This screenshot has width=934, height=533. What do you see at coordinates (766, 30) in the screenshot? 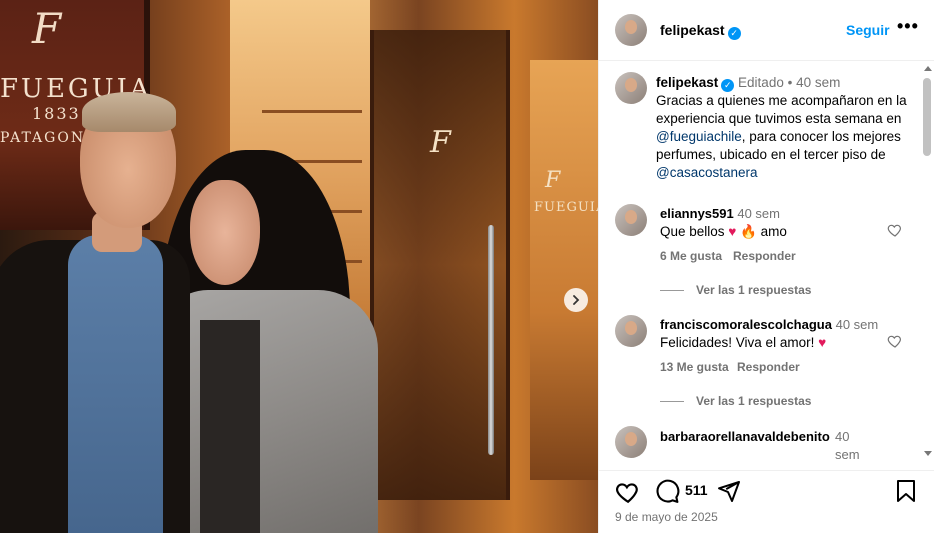
I see `post-header: felipekast ✓ Seguir •••` at bounding box center [766, 30].